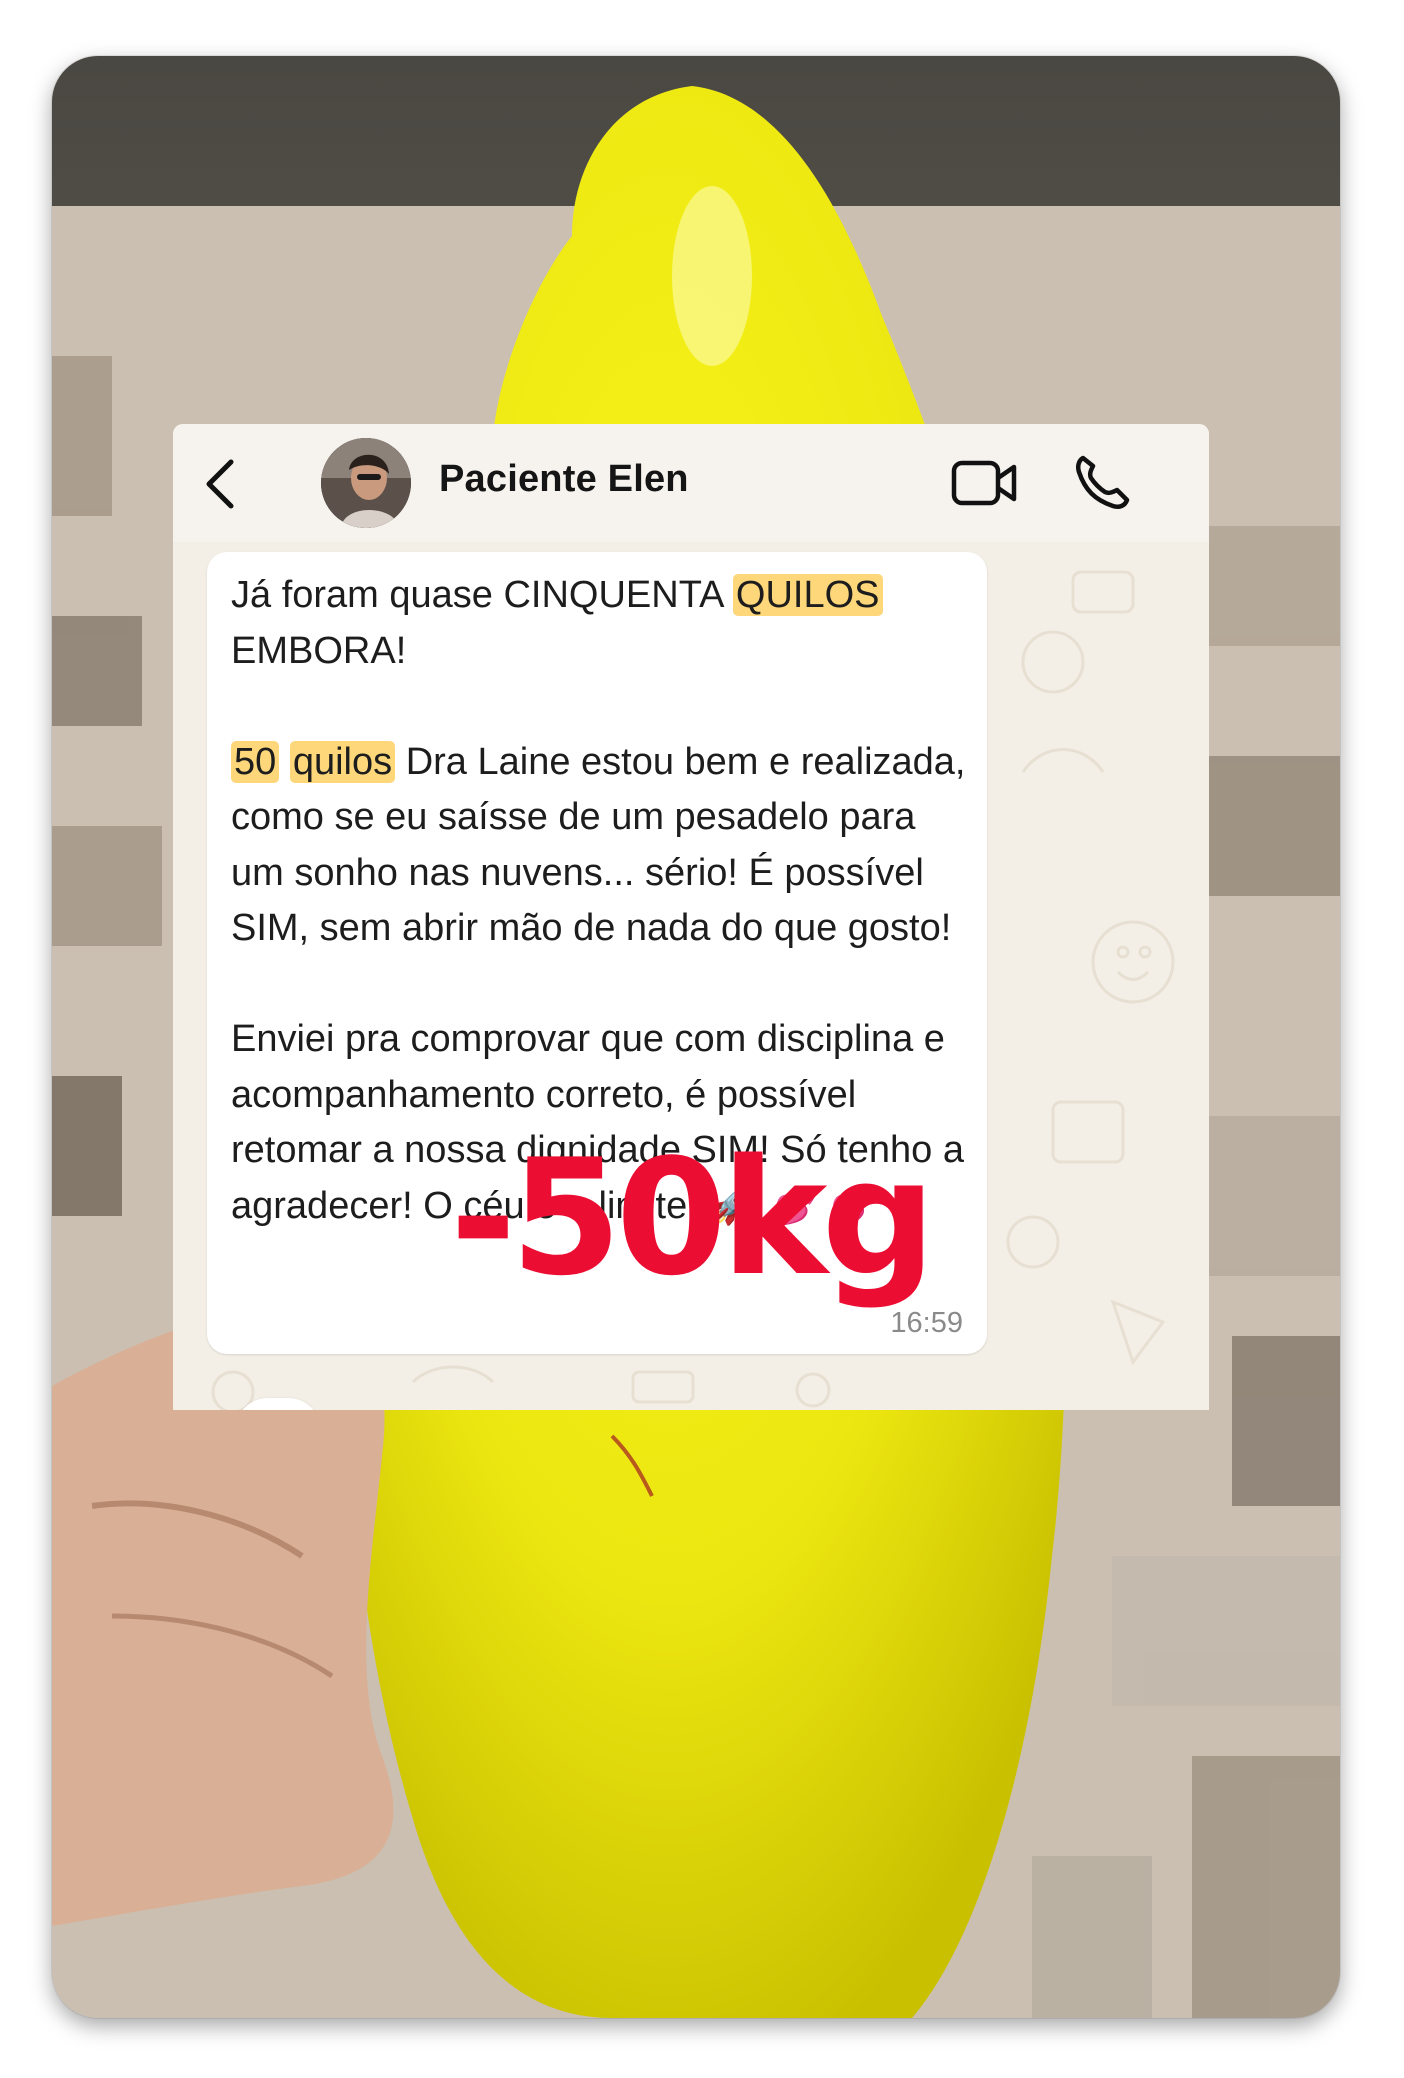 This screenshot has width=1404, height=2078. What do you see at coordinates (807, 595) in the screenshot?
I see `highlight: QUILOS` at bounding box center [807, 595].